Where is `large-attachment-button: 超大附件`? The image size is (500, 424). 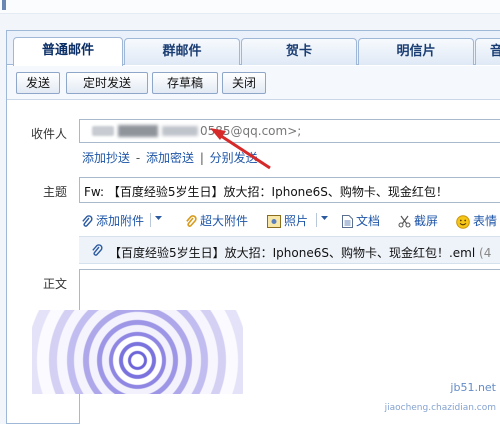 large-attachment-button: 超大附件 is located at coordinates (216, 220).